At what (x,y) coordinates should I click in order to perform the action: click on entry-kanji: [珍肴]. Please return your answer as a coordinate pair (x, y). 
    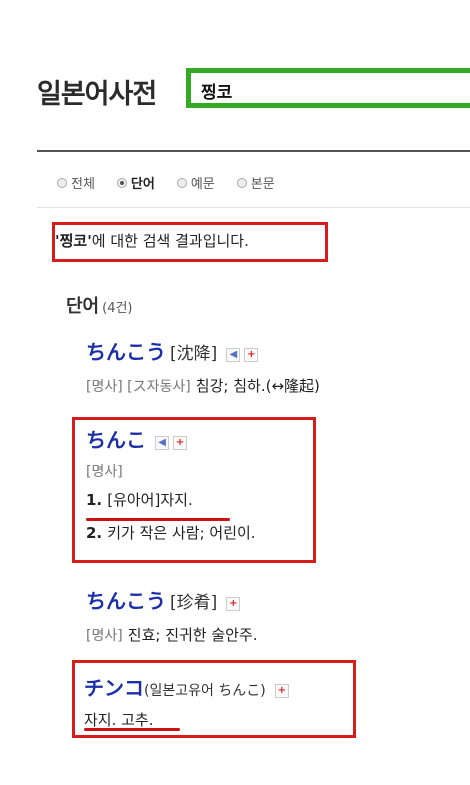
    Looking at the image, I should click on (194, 603).